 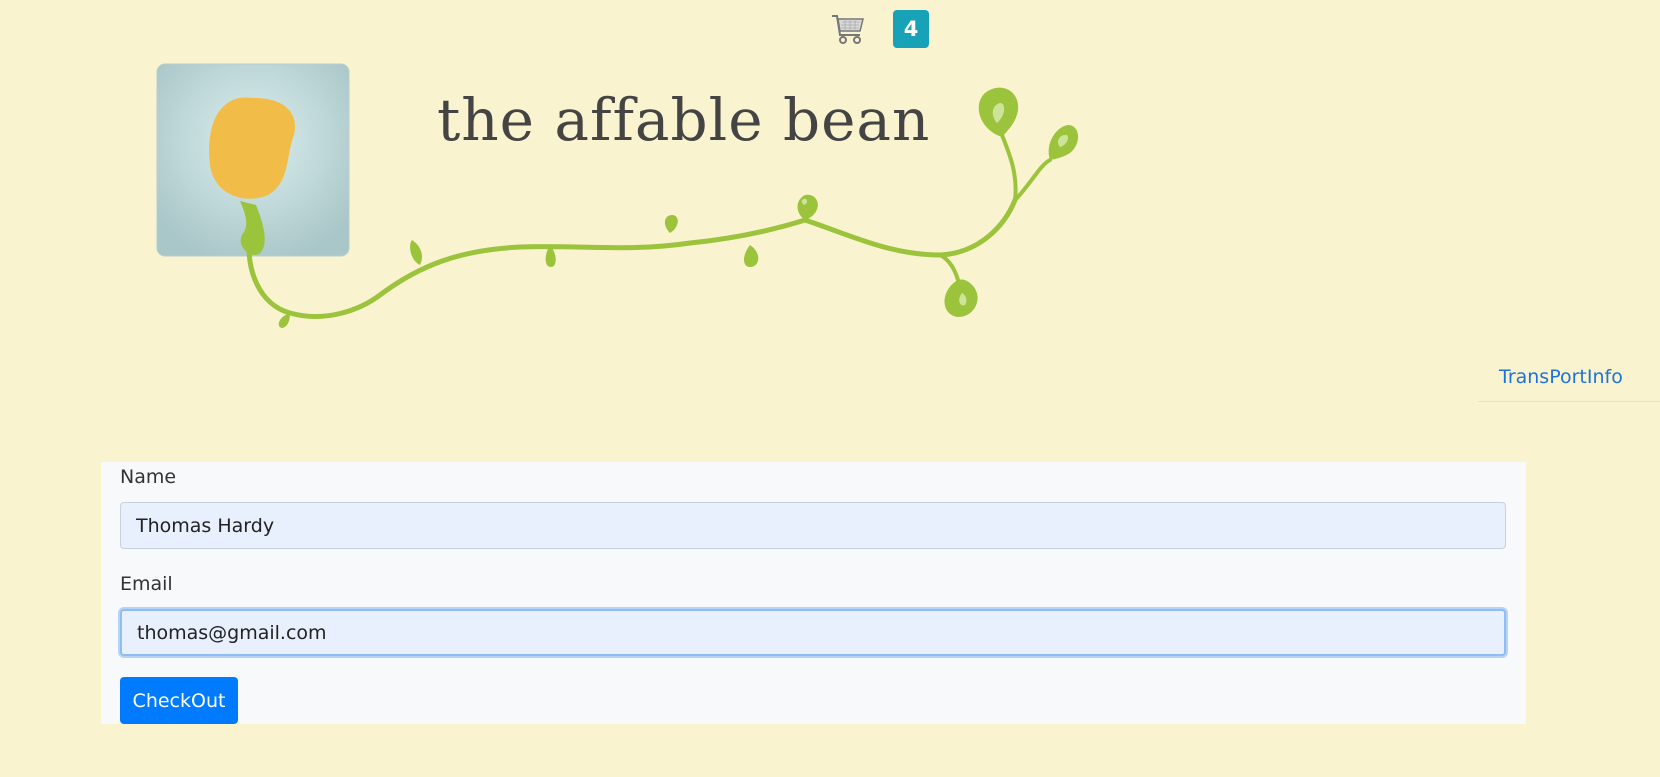 I want to click on email-label: Email, so click(x=146, y=584).